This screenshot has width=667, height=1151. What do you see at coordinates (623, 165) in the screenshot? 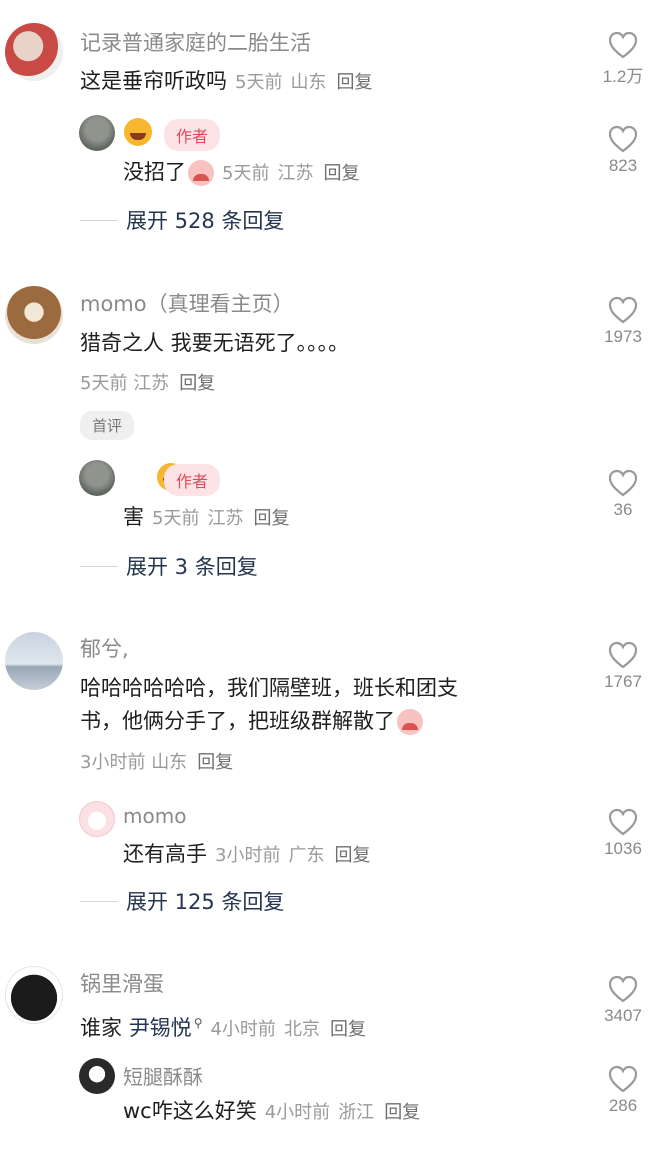
I see `like-count: 823` at bounding box center [623, 165].